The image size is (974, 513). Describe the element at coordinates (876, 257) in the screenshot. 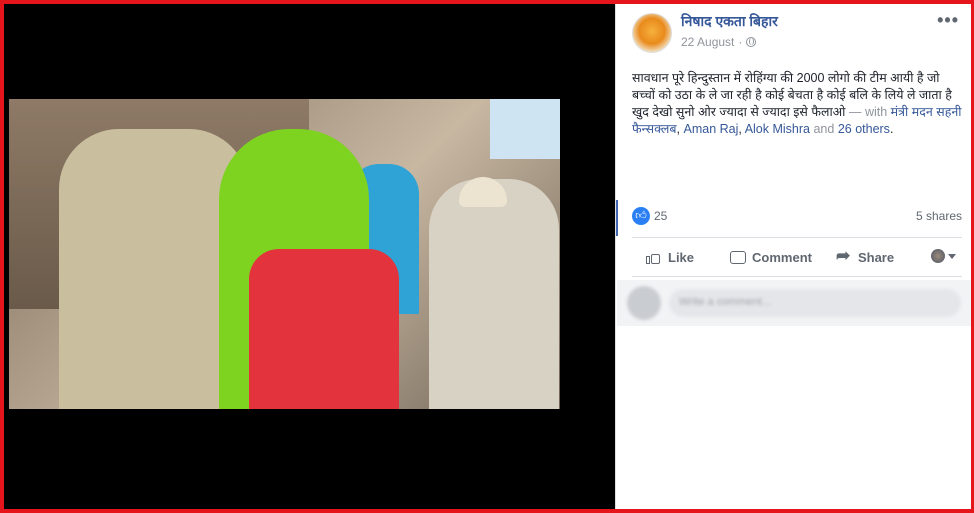

I see `share-label: Share` at that location.